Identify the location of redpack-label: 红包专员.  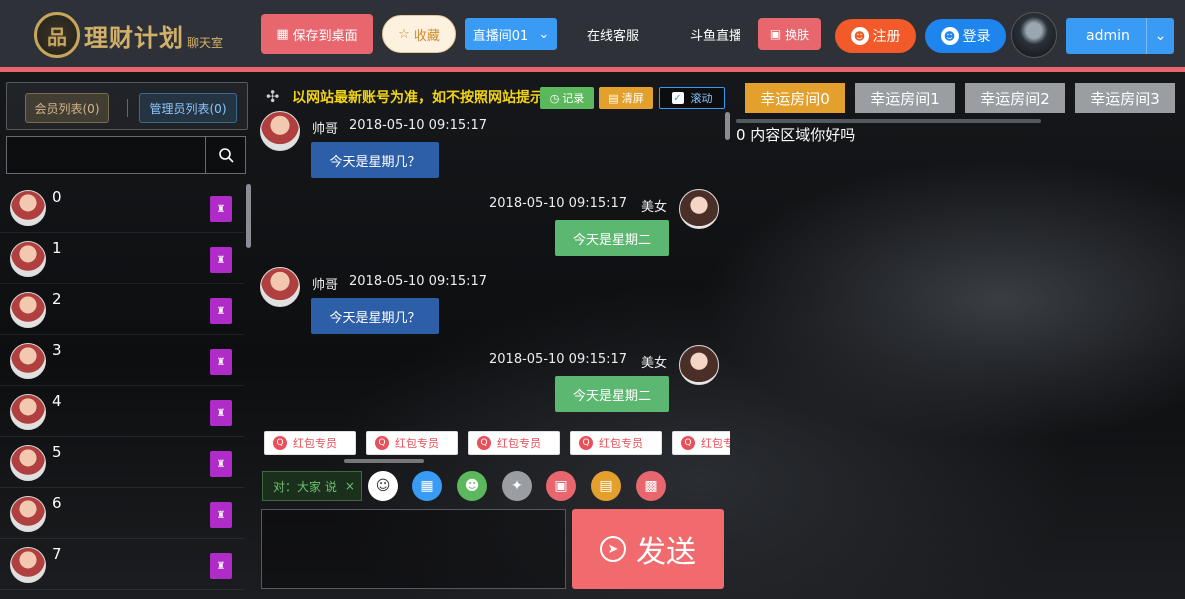
(315, 443).